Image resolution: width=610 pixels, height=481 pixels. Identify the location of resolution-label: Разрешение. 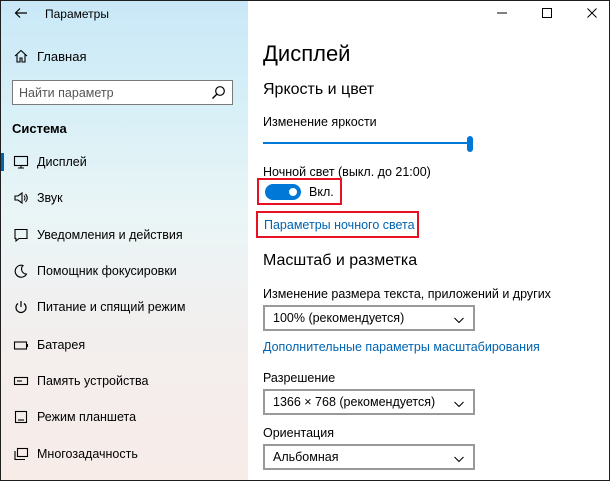
(299, 378).